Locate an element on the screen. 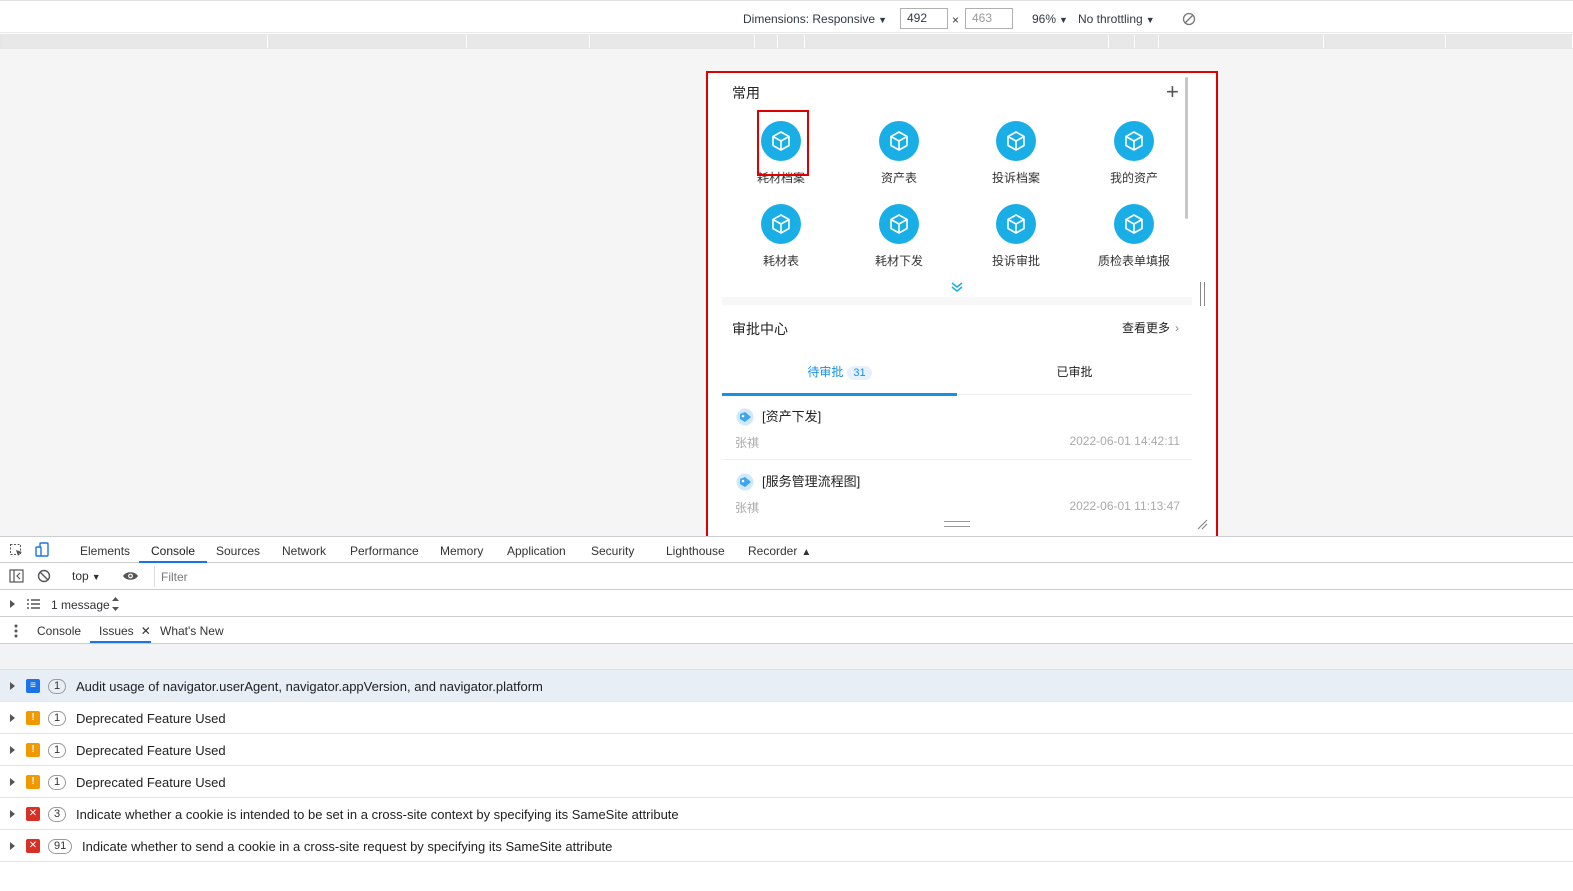 The height and width of the screenshot is (891, 1573). page-scrollbar is located at coordinates (1186, 148).